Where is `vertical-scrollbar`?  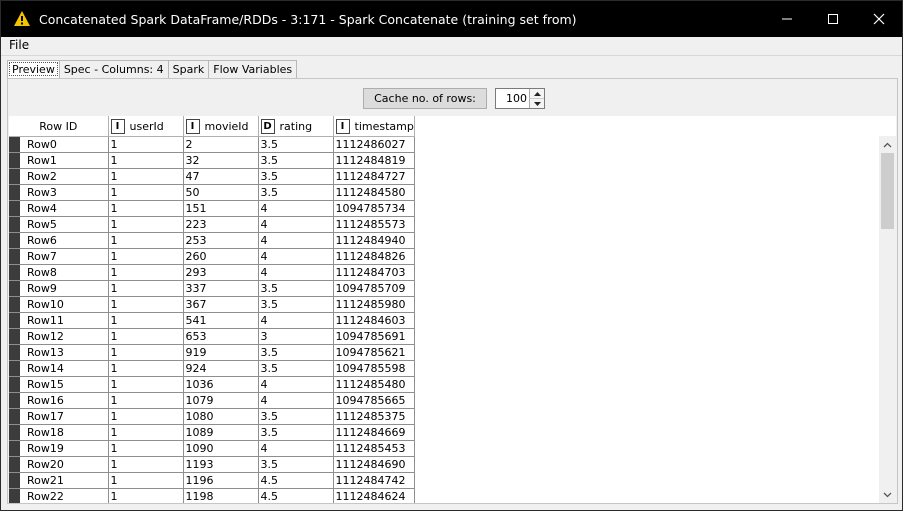
vertical-scrollbar is located at coordinates (887, 319).